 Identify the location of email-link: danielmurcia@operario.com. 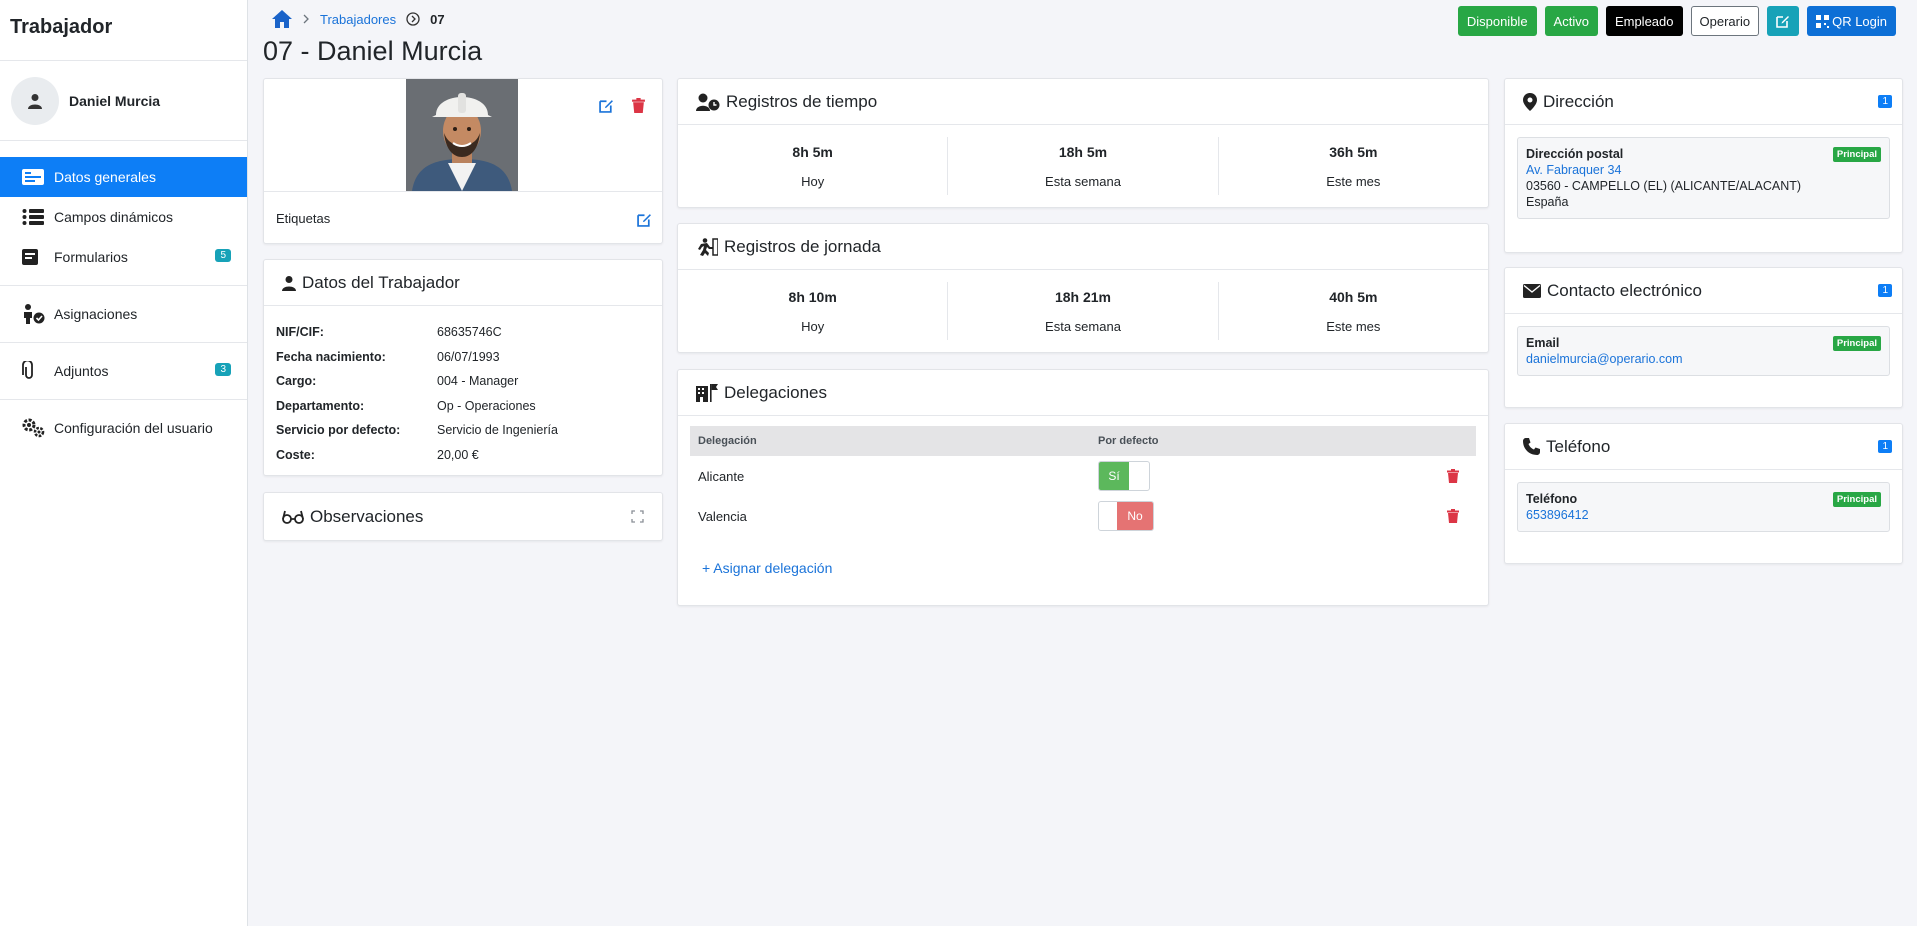
(1604, 359).